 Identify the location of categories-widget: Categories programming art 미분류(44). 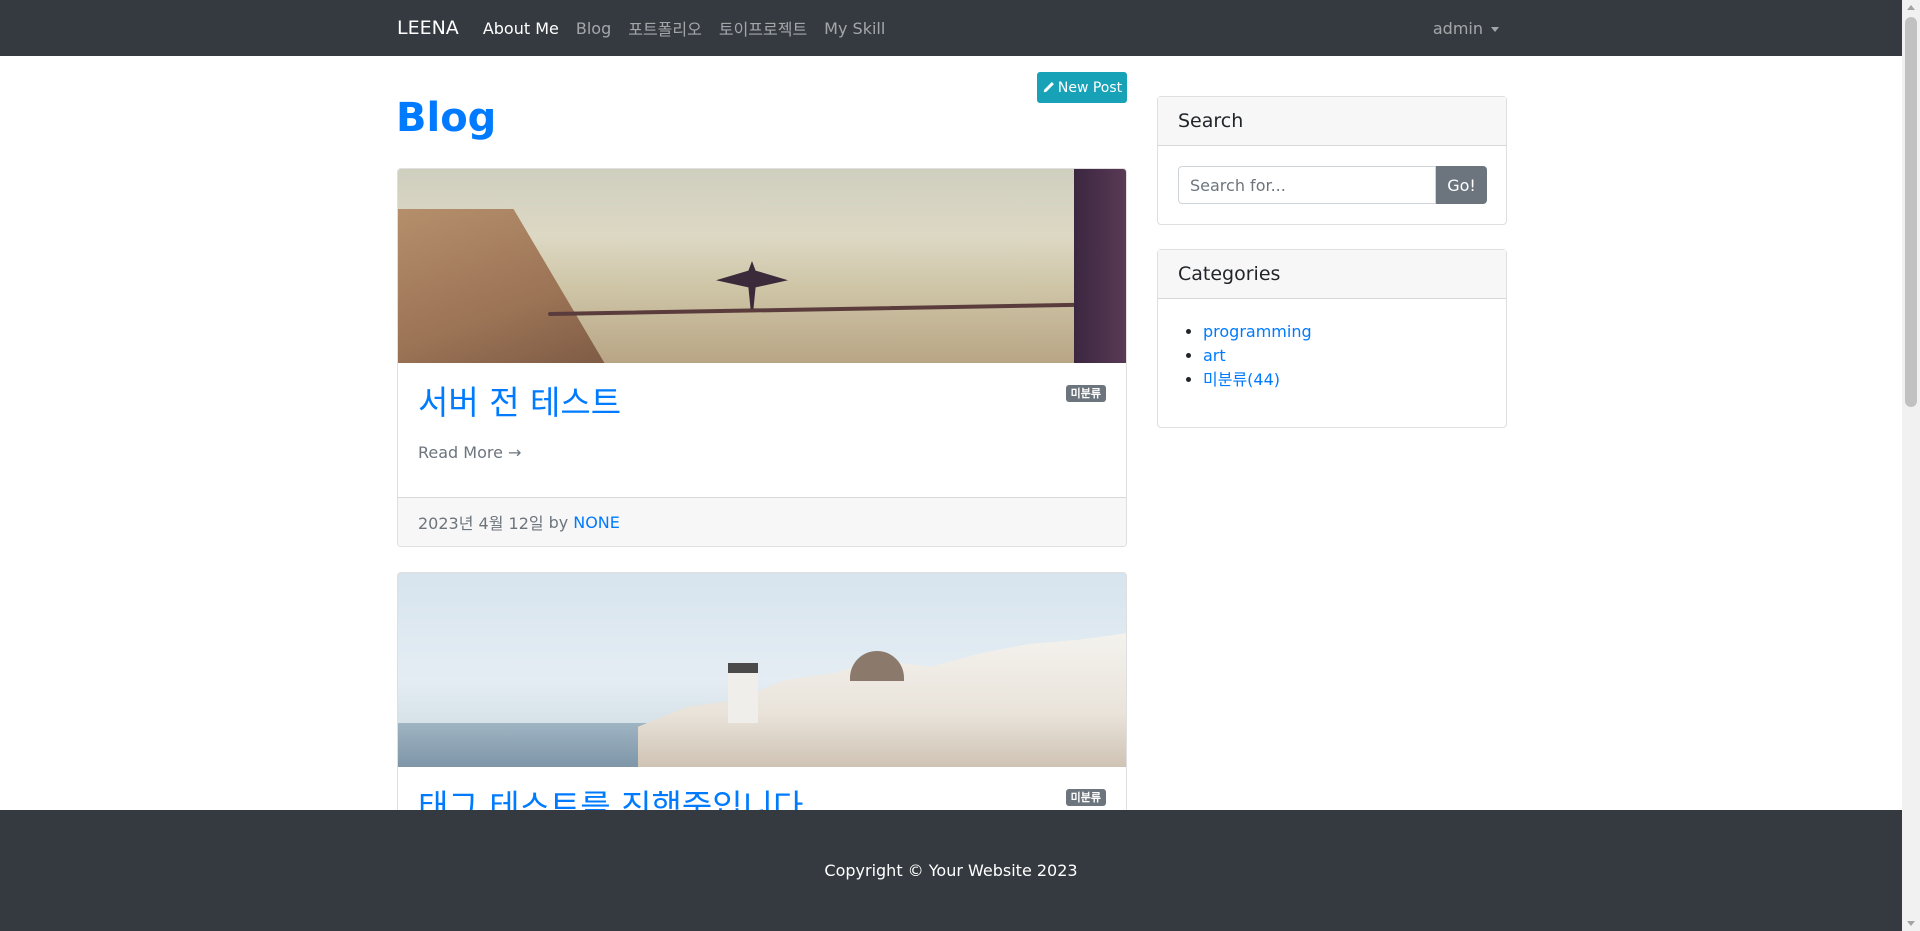
(1332, 338).